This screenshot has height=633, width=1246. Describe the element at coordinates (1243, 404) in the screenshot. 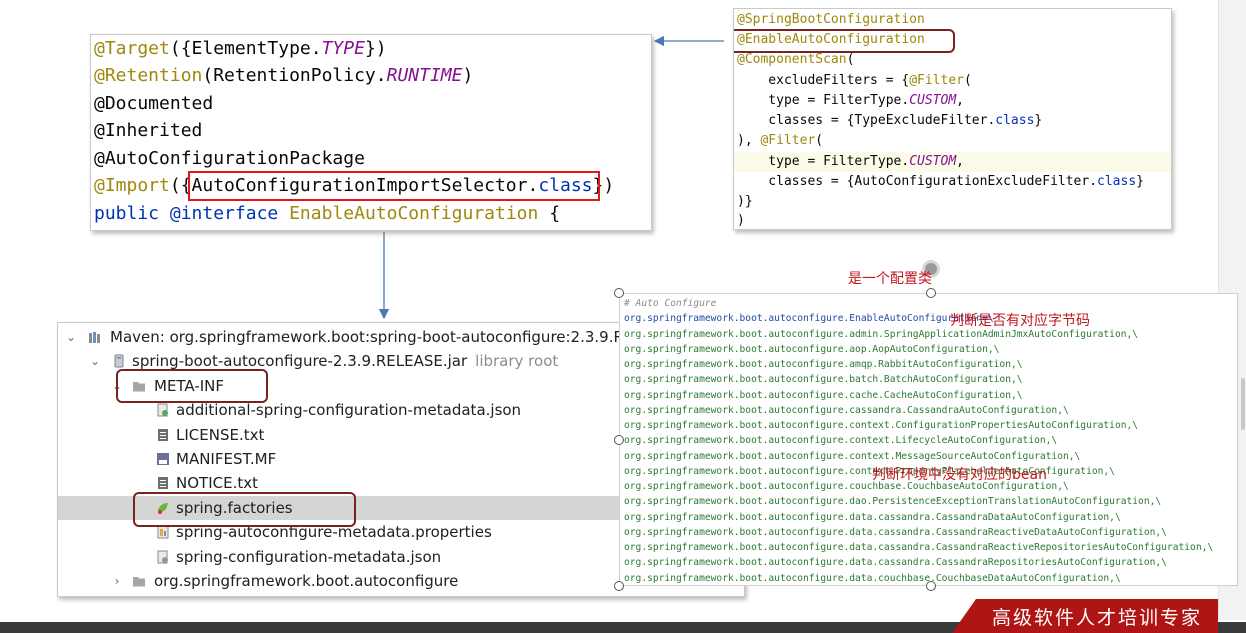

I see `scrollbar-thumb` at that location.